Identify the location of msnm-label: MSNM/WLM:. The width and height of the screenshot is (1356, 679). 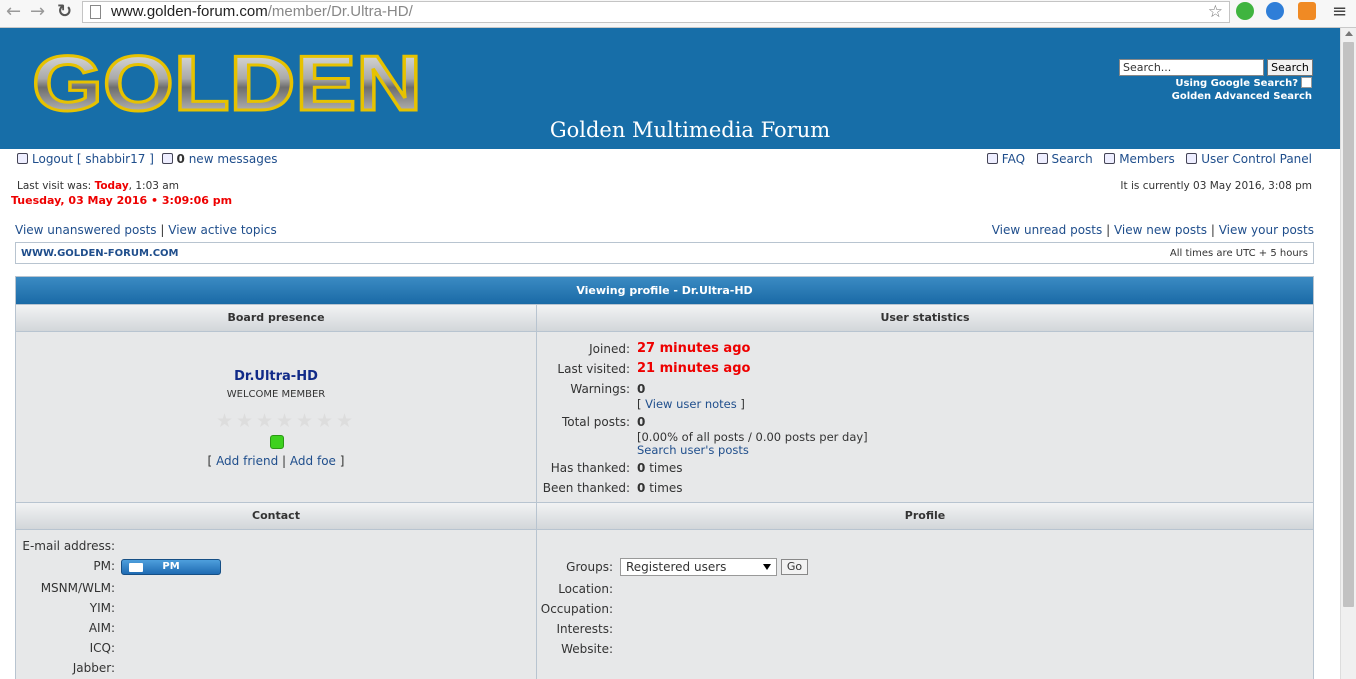
(77, 588).